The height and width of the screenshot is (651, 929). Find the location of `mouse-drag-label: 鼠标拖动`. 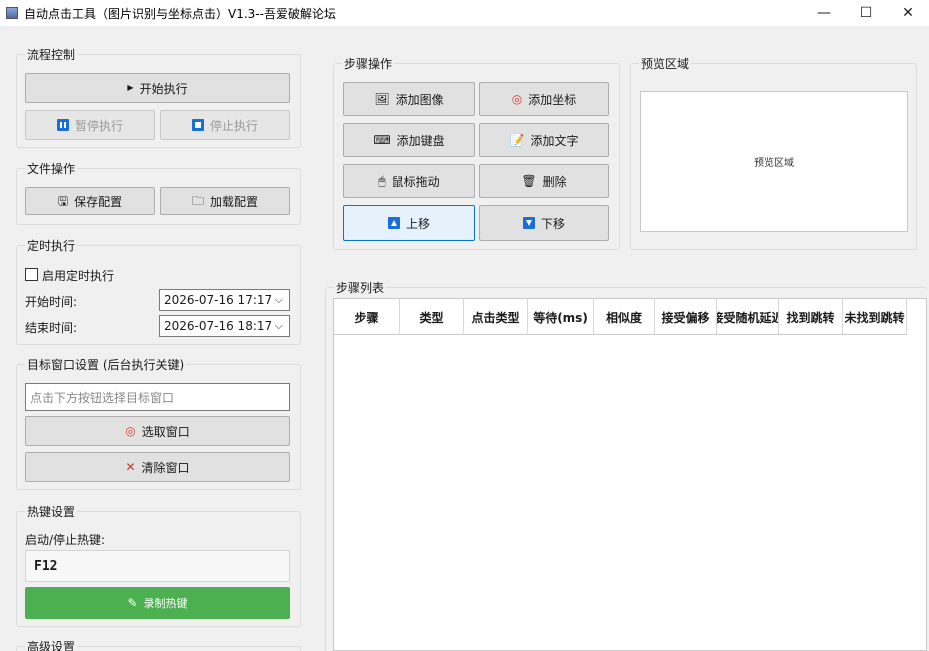

mouse-drag-label: 鼠标拖动 is located at coordinates (415, 181).